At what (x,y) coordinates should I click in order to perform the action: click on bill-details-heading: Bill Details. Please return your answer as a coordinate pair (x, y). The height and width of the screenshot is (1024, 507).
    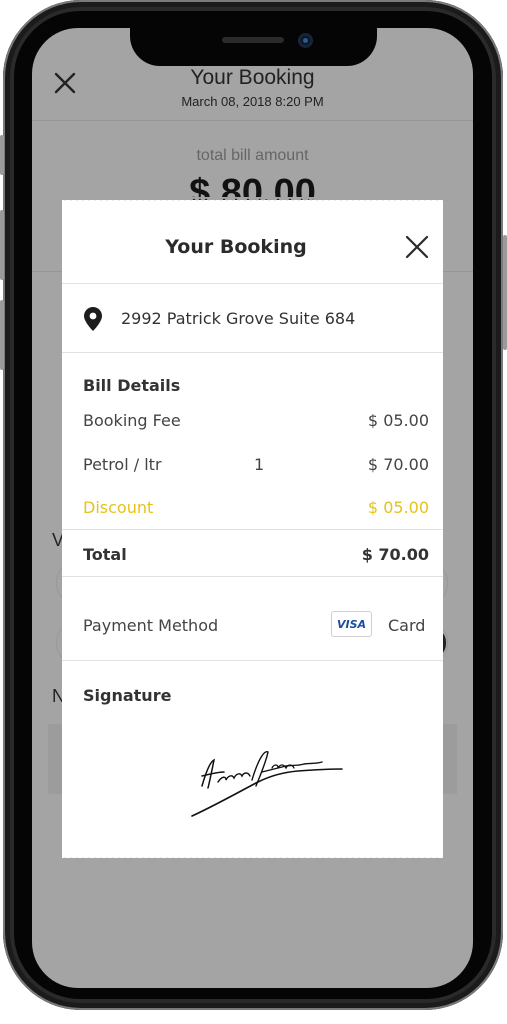
    Looking at the image, I should click on (132, 385).